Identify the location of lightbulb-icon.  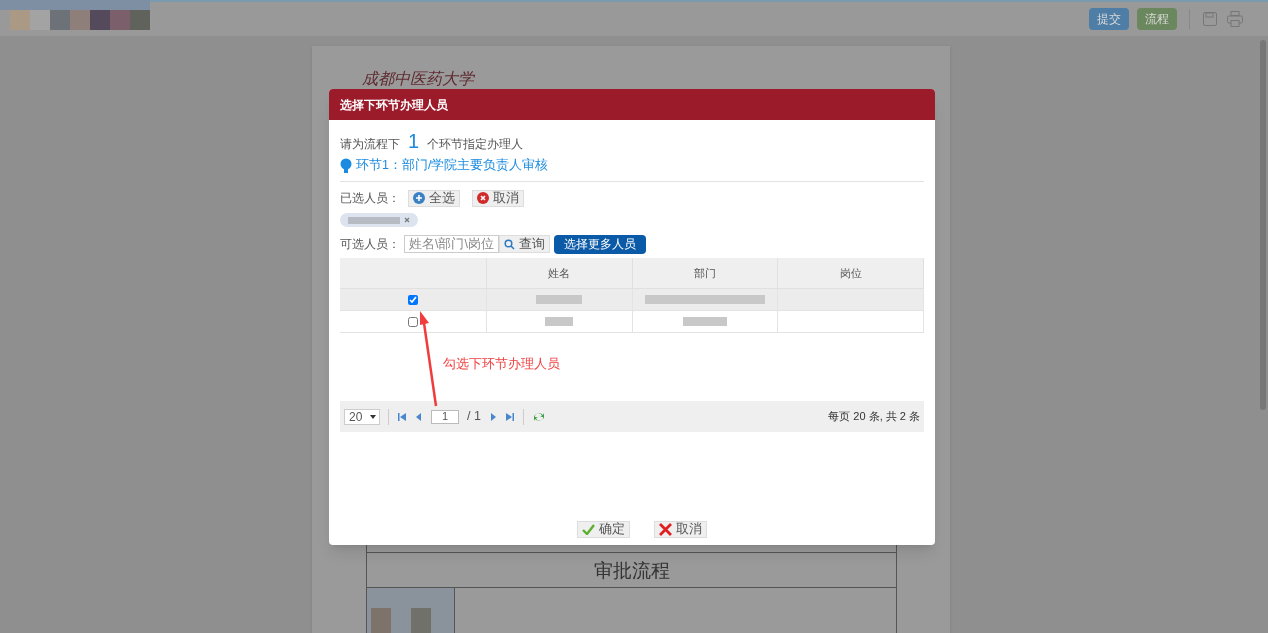
(346, 165).